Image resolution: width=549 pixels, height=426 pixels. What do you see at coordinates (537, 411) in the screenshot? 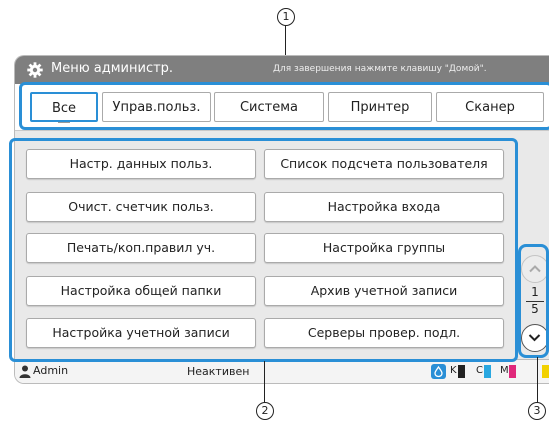
I see `callout-3-number: 3` at bounding box center [537, 411].